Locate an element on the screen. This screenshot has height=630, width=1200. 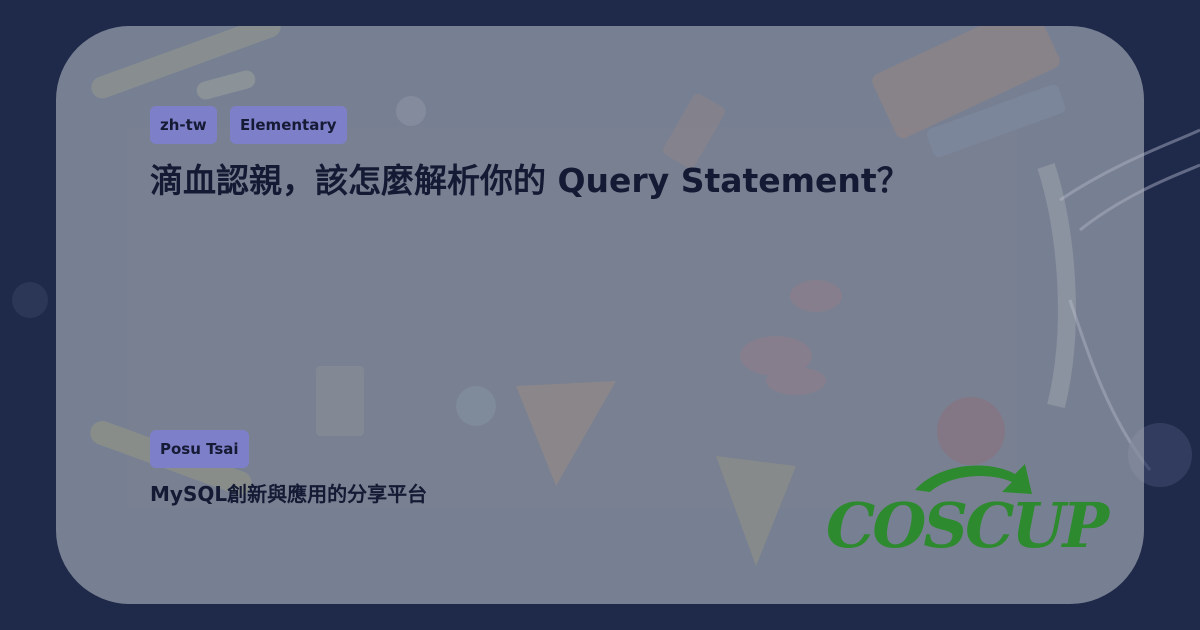
coscup-logo: COSCUP is located at coordinates (968, 513).